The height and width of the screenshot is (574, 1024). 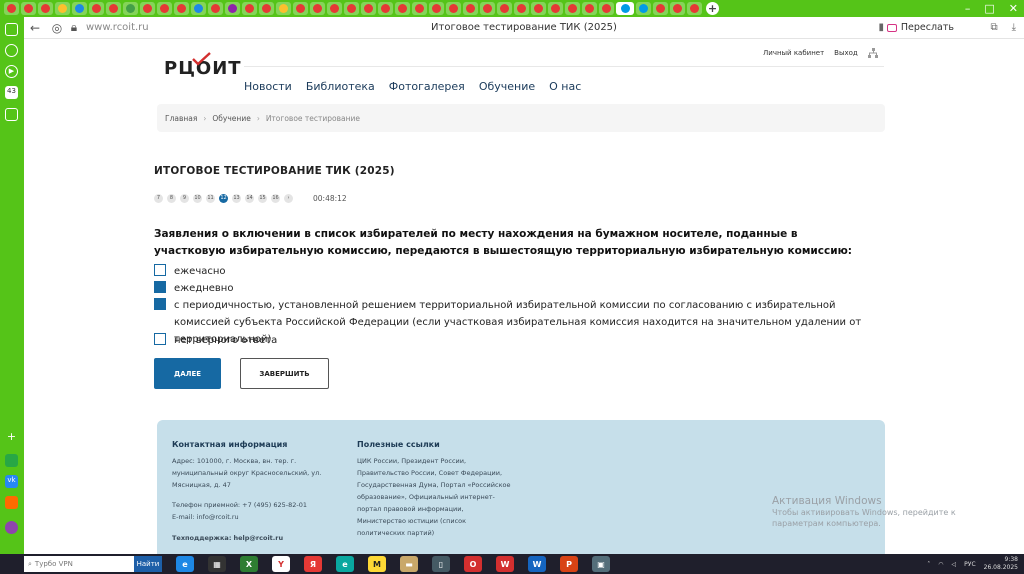 I want to click on opera-icon: O, so click(x=473, y=564).